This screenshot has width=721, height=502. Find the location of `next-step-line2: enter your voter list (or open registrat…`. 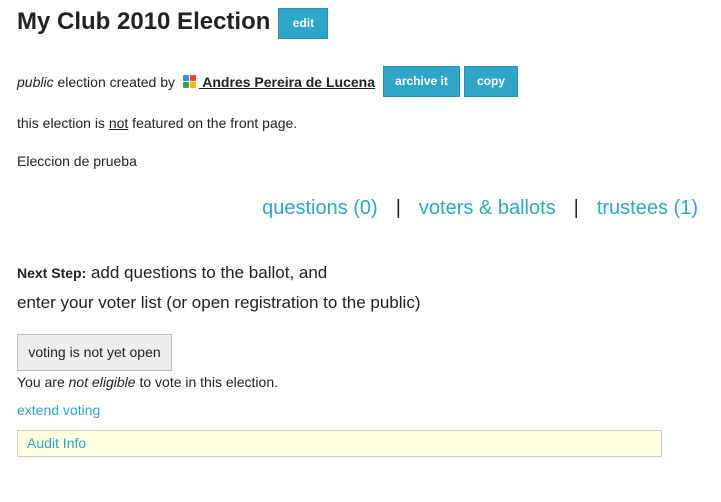

next-step-line2: enter your voter list (or open registrat… is located at coordinates (219, 302).